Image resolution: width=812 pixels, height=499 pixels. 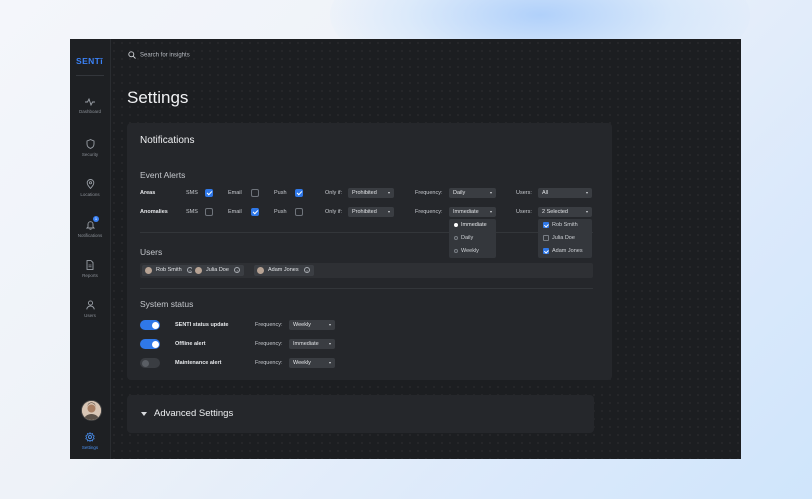 What do you see at coordinates (150, 325) in the screenshot?
I see `status-update-toggle` at bounding box center [150, 325].